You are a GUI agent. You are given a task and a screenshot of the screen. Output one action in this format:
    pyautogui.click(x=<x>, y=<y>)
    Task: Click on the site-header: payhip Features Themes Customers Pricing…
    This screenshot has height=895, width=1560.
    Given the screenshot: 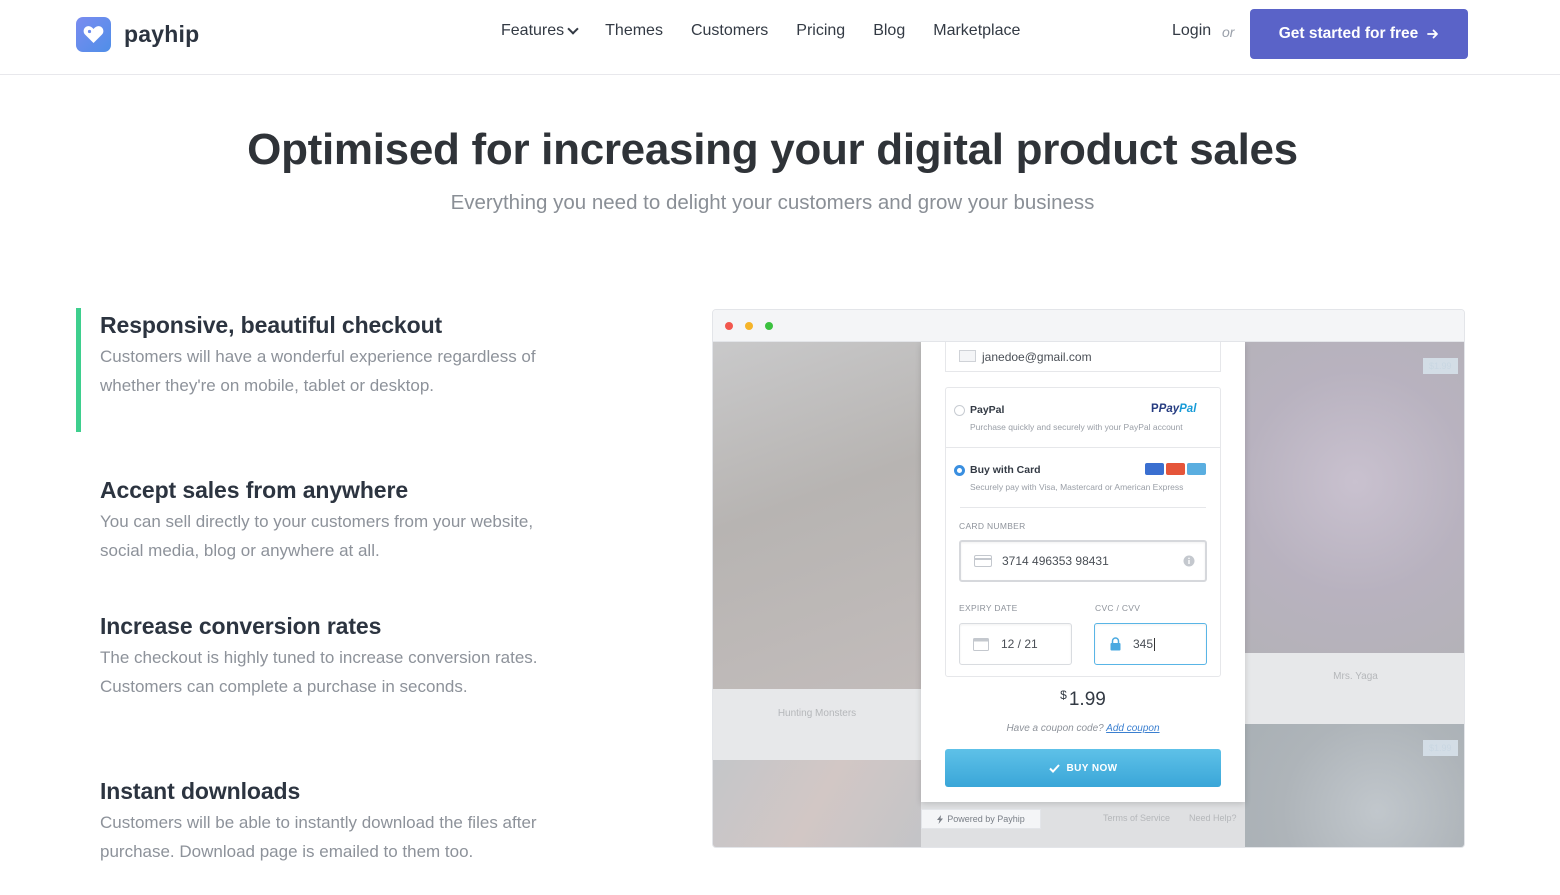 What is the action you would take?
    pyautogui.click(x=780, y=37)
    